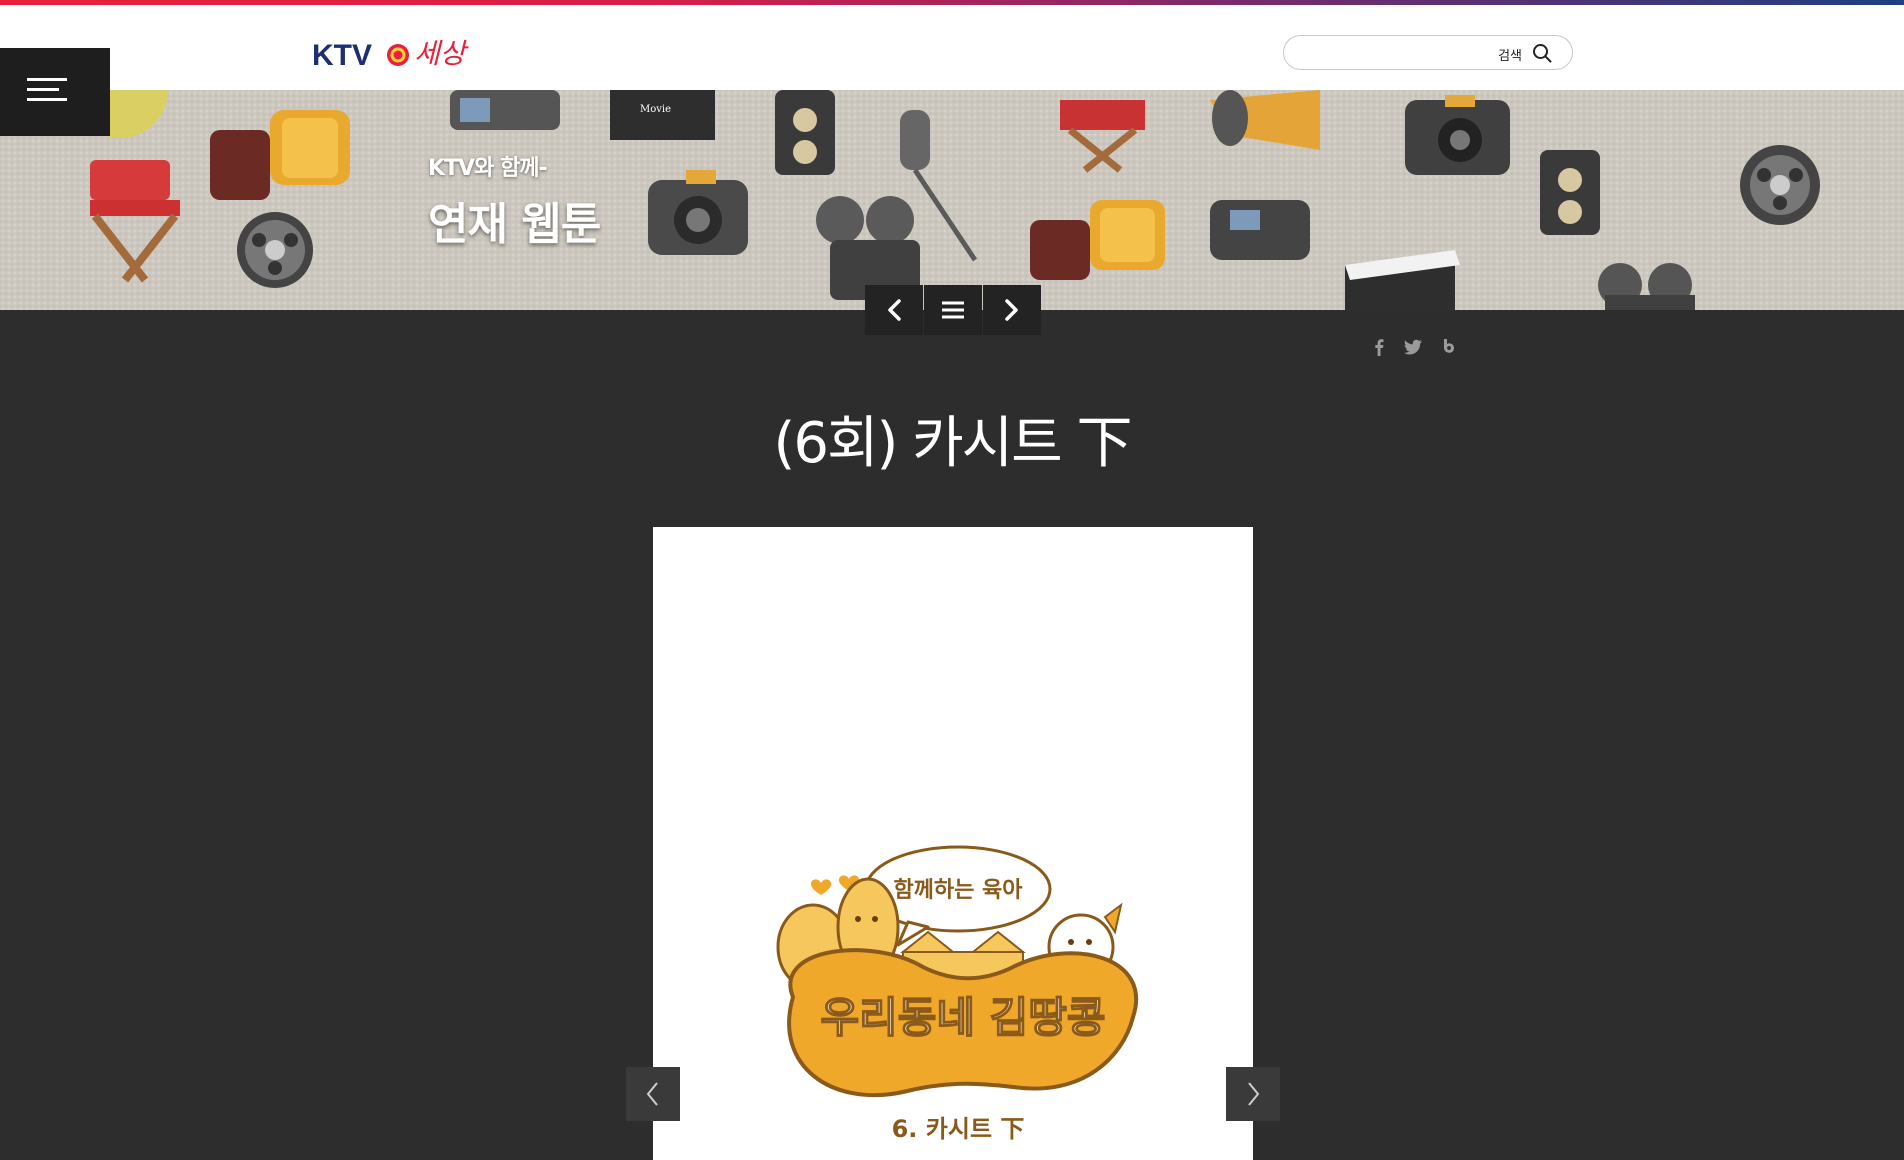 This screenshot has height=1160, width=1904. I want to click on comic-series-title: 우리동네 김땅콩, so click(962, 1017).